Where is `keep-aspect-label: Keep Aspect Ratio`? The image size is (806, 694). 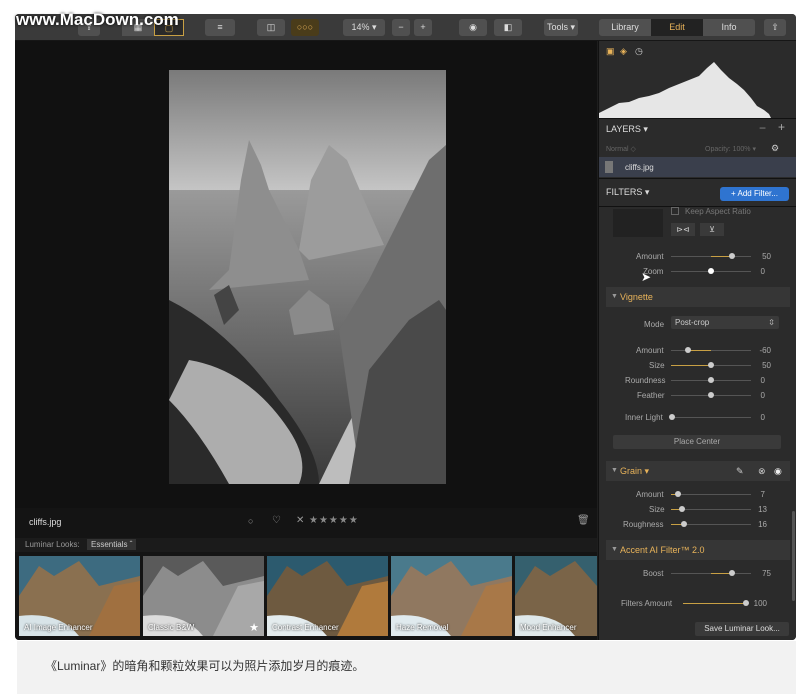 keep-aspect-label: Keep Aspect Ratio is located at coordinates (718, 211).